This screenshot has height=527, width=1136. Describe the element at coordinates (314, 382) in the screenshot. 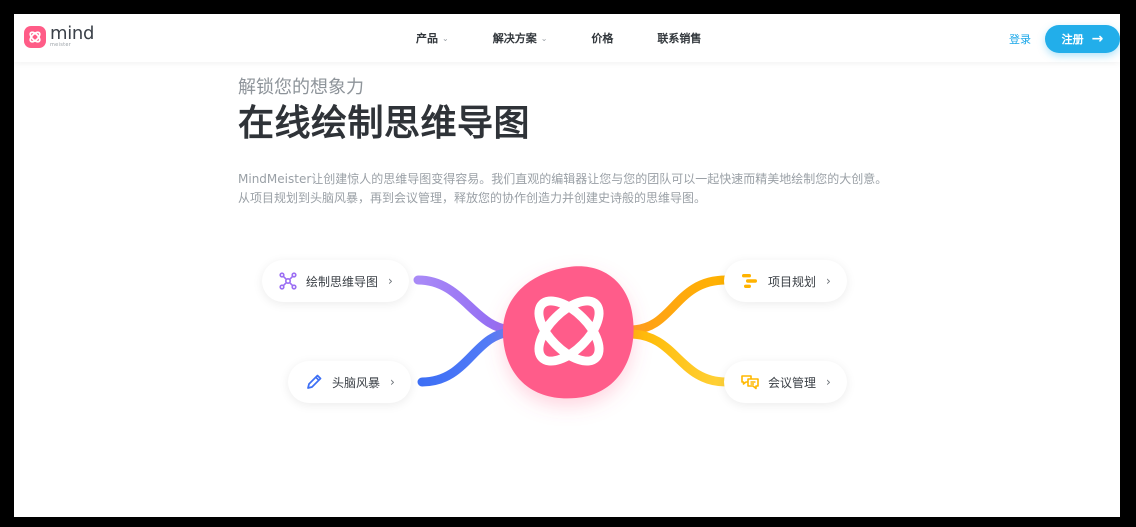

I see `pencil-icon` at that location.